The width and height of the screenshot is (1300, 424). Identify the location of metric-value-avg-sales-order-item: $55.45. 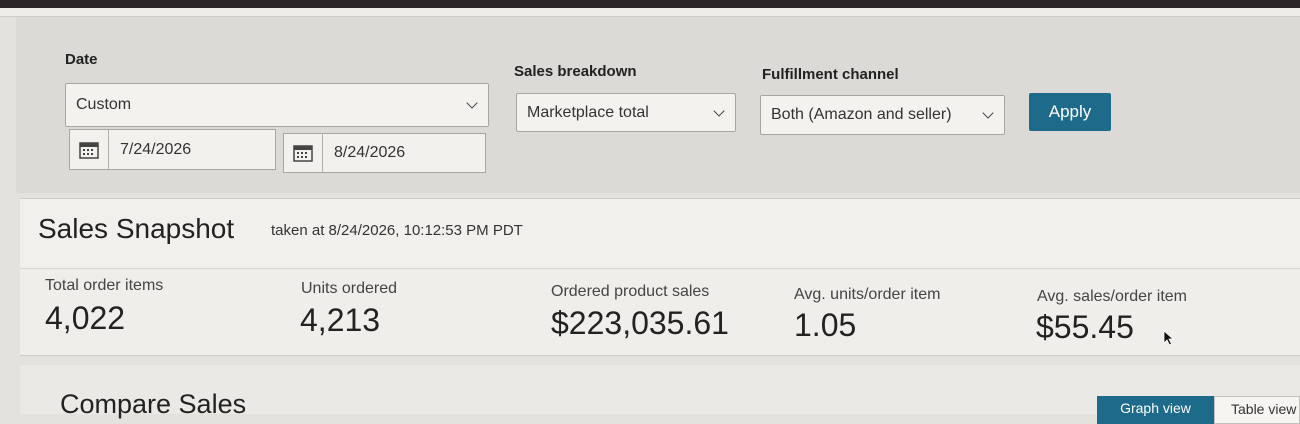
(1085, 327).